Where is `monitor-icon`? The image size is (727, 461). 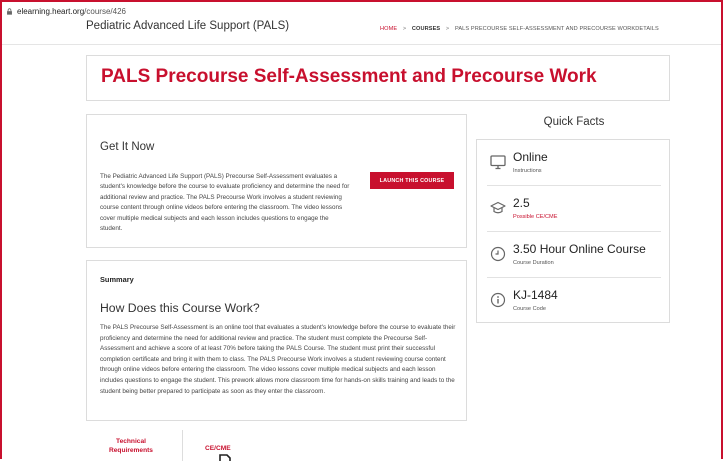
monitor-icon is located at coordinates (498, 162).